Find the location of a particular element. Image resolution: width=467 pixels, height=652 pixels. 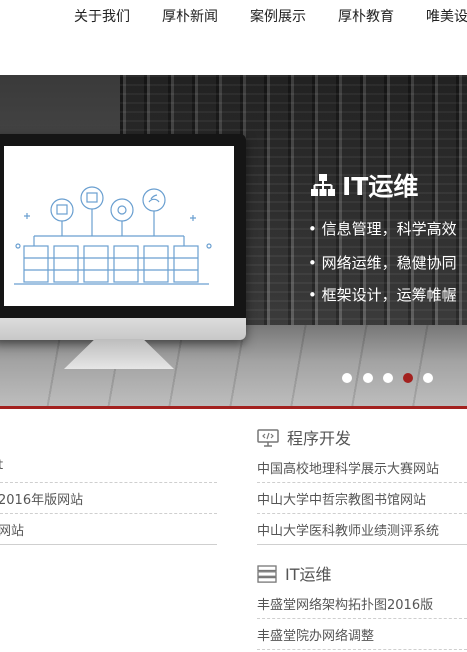

list-item: 2016年版网站 is located at coordinates (108, 498).